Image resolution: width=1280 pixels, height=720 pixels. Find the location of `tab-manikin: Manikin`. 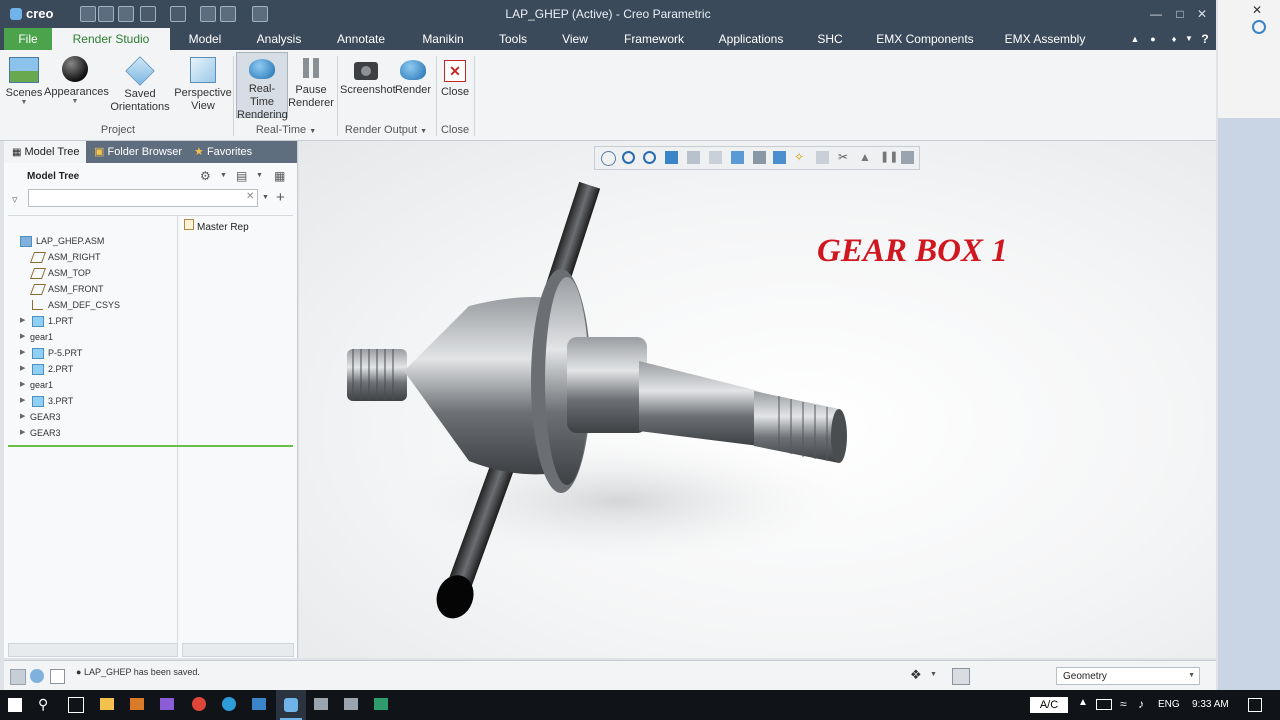

tab-manikin: Manikin is located at coordinates (443, 39).